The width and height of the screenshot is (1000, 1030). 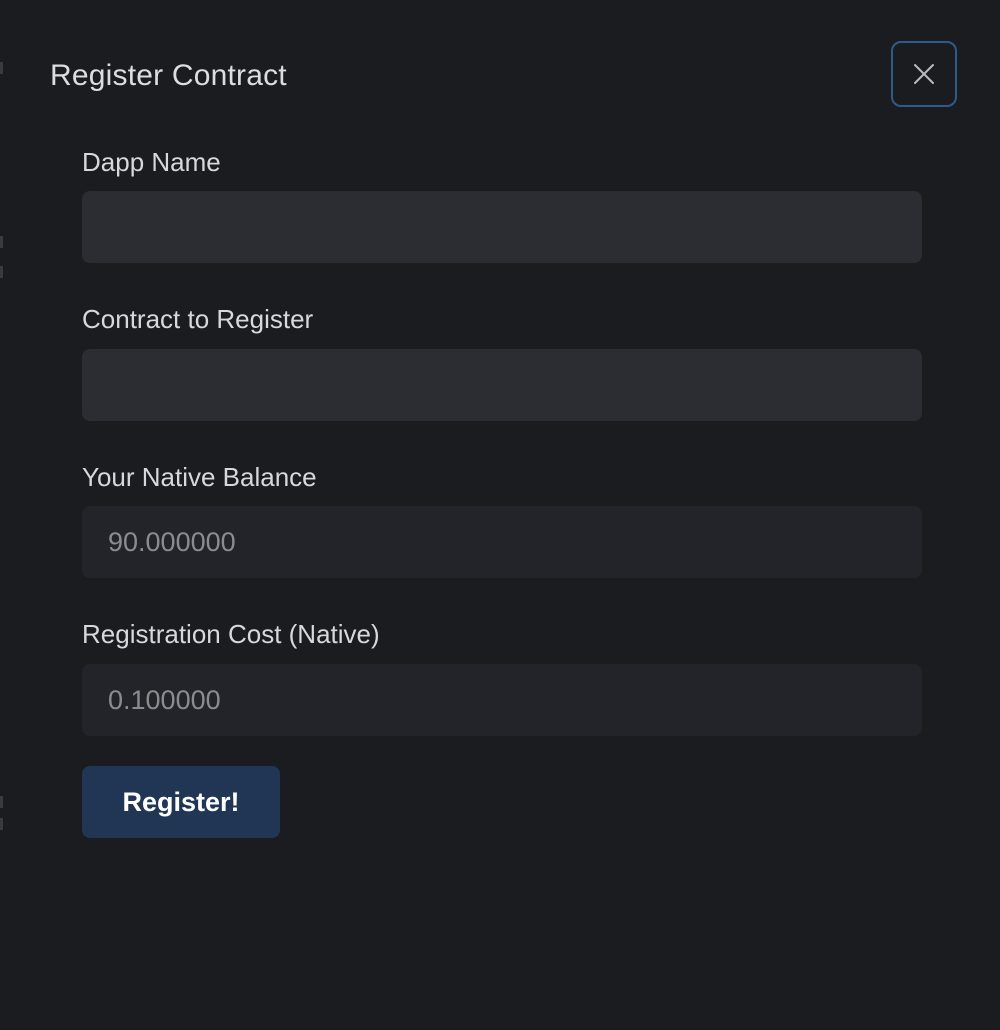 I want to click on close-button, so click(x=924, y=74).